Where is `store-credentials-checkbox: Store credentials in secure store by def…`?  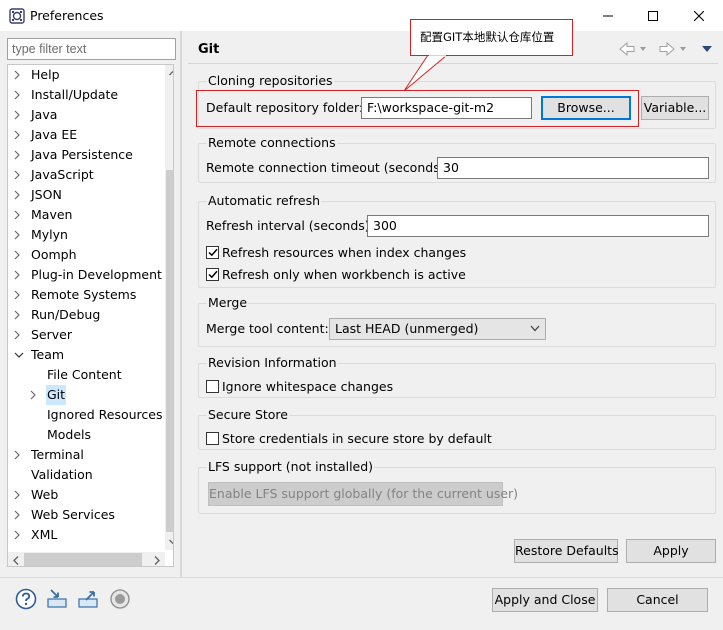
store-credentials-checkbox: Store credentials in secure store by def… is located at coordinates (349, 438).